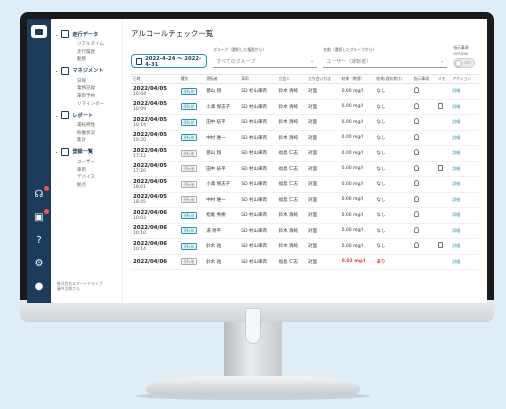  What do you see at coordinates (40, 217) in the screenshot?
I see `bell-icon: ▣` at bounding box center [40, 217].